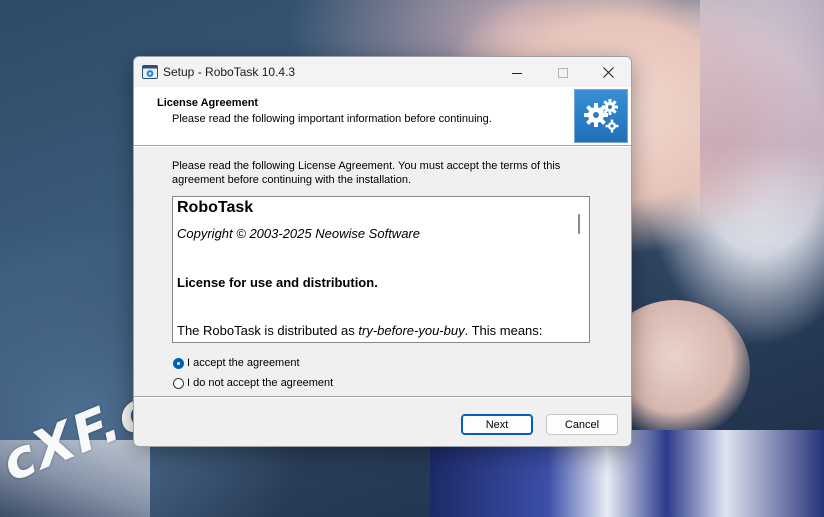 The width and height of the screenshot is (824, 517). I want to click on close-button, so click(608, 72).